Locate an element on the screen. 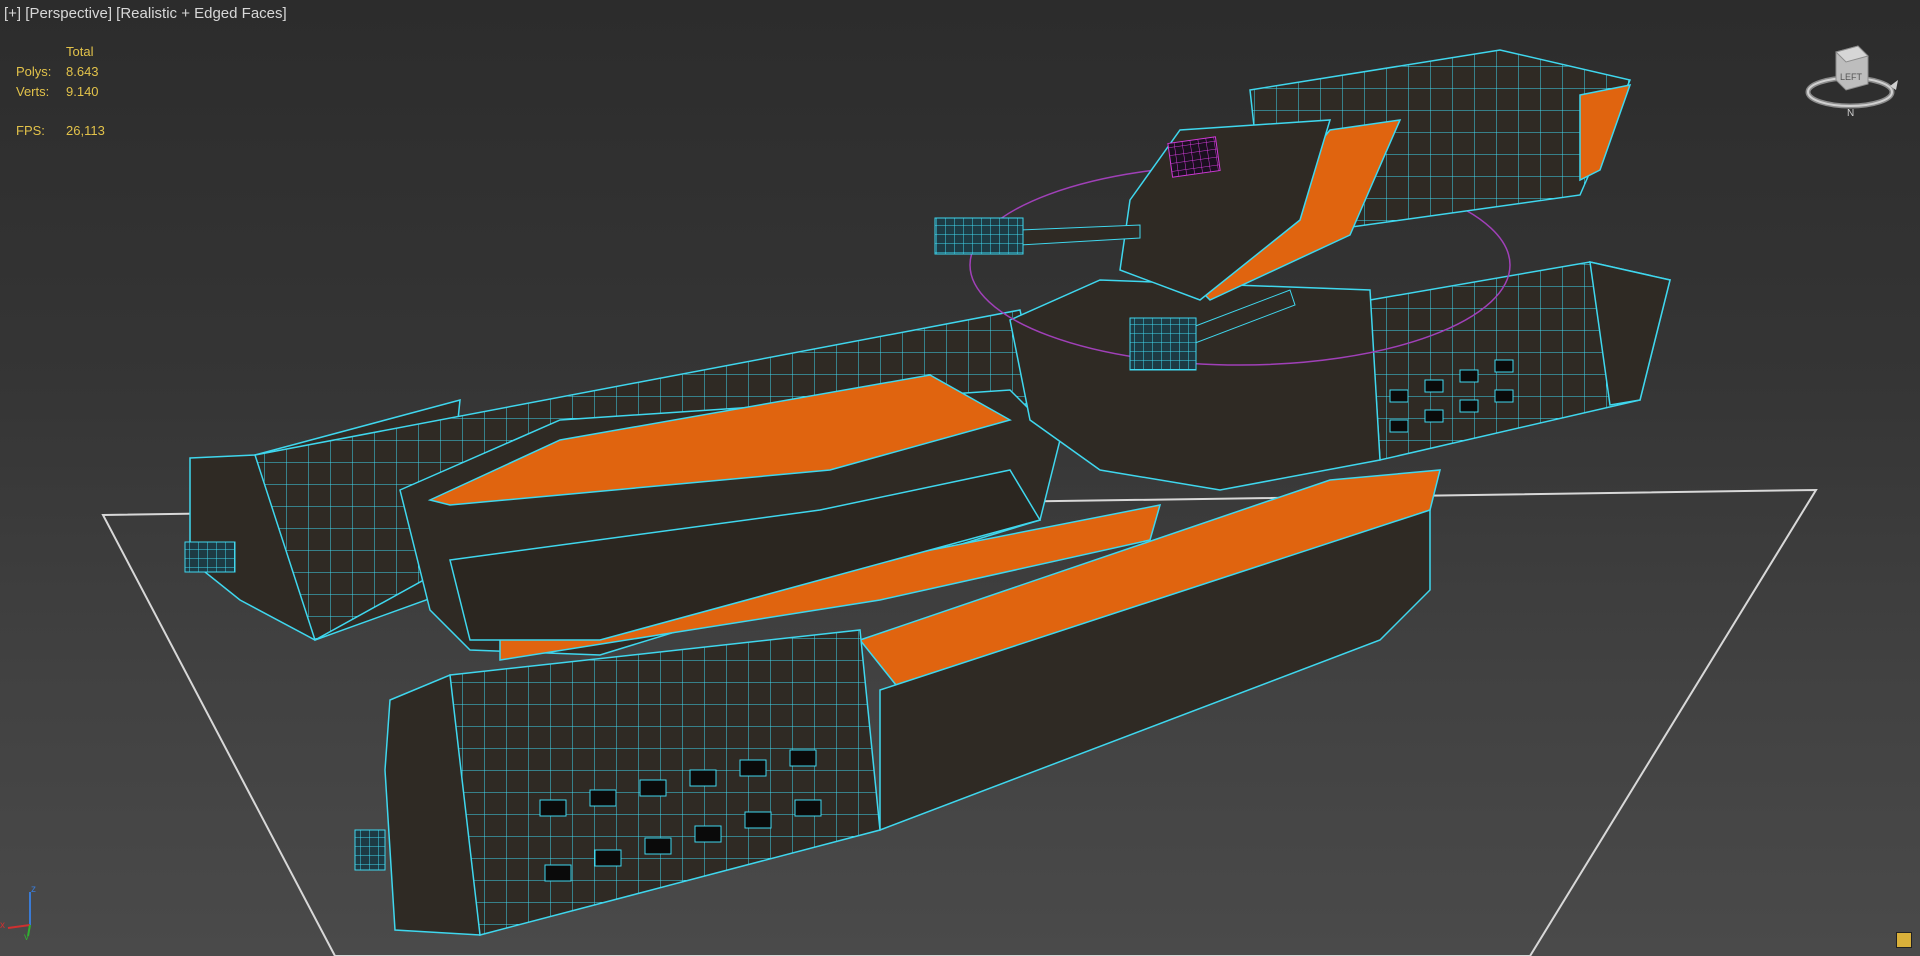 The width and height of the screenshot is (1920, 956). statistics-overlay: Total Polys: 8.643 Verts: 9.140 FPS: 26,113 is located at coordinates (60, 91).